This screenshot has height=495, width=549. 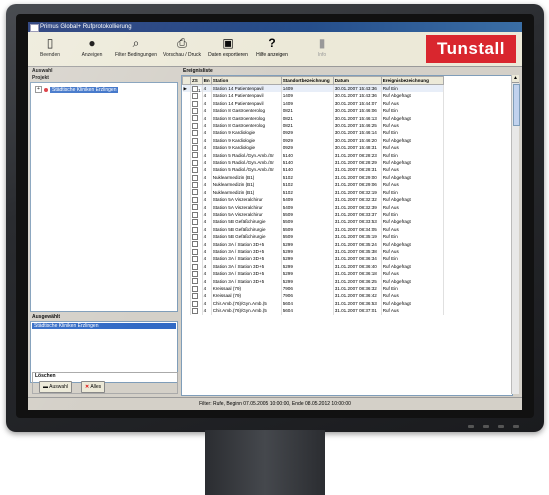 What do you see at coordinates (104, 197) in the screenshot?
I see `project-tree: + Städtische Kliniken Erzlingen` at bounding box center [104, 197].